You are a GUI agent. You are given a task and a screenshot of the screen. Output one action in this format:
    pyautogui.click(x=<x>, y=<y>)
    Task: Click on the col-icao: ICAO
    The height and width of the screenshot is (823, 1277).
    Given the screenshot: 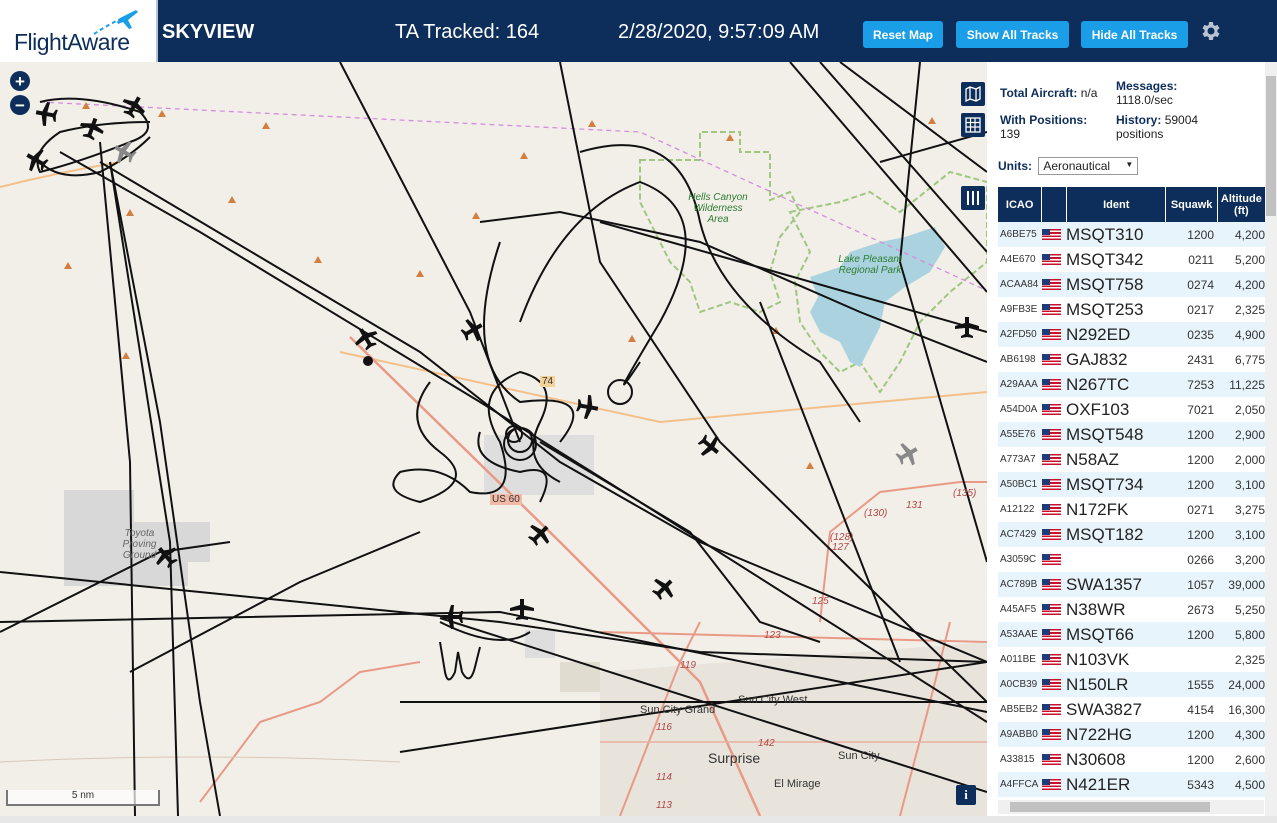 What is the action you would take?
    pyautogui.click(x=1020, y=204)
    